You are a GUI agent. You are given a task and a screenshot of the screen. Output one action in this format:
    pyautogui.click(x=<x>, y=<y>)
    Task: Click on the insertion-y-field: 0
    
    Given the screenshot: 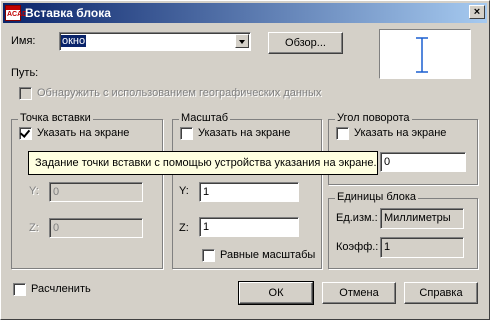 What is the action you would take?
    pyautogui.click(x=96, y=192)
    